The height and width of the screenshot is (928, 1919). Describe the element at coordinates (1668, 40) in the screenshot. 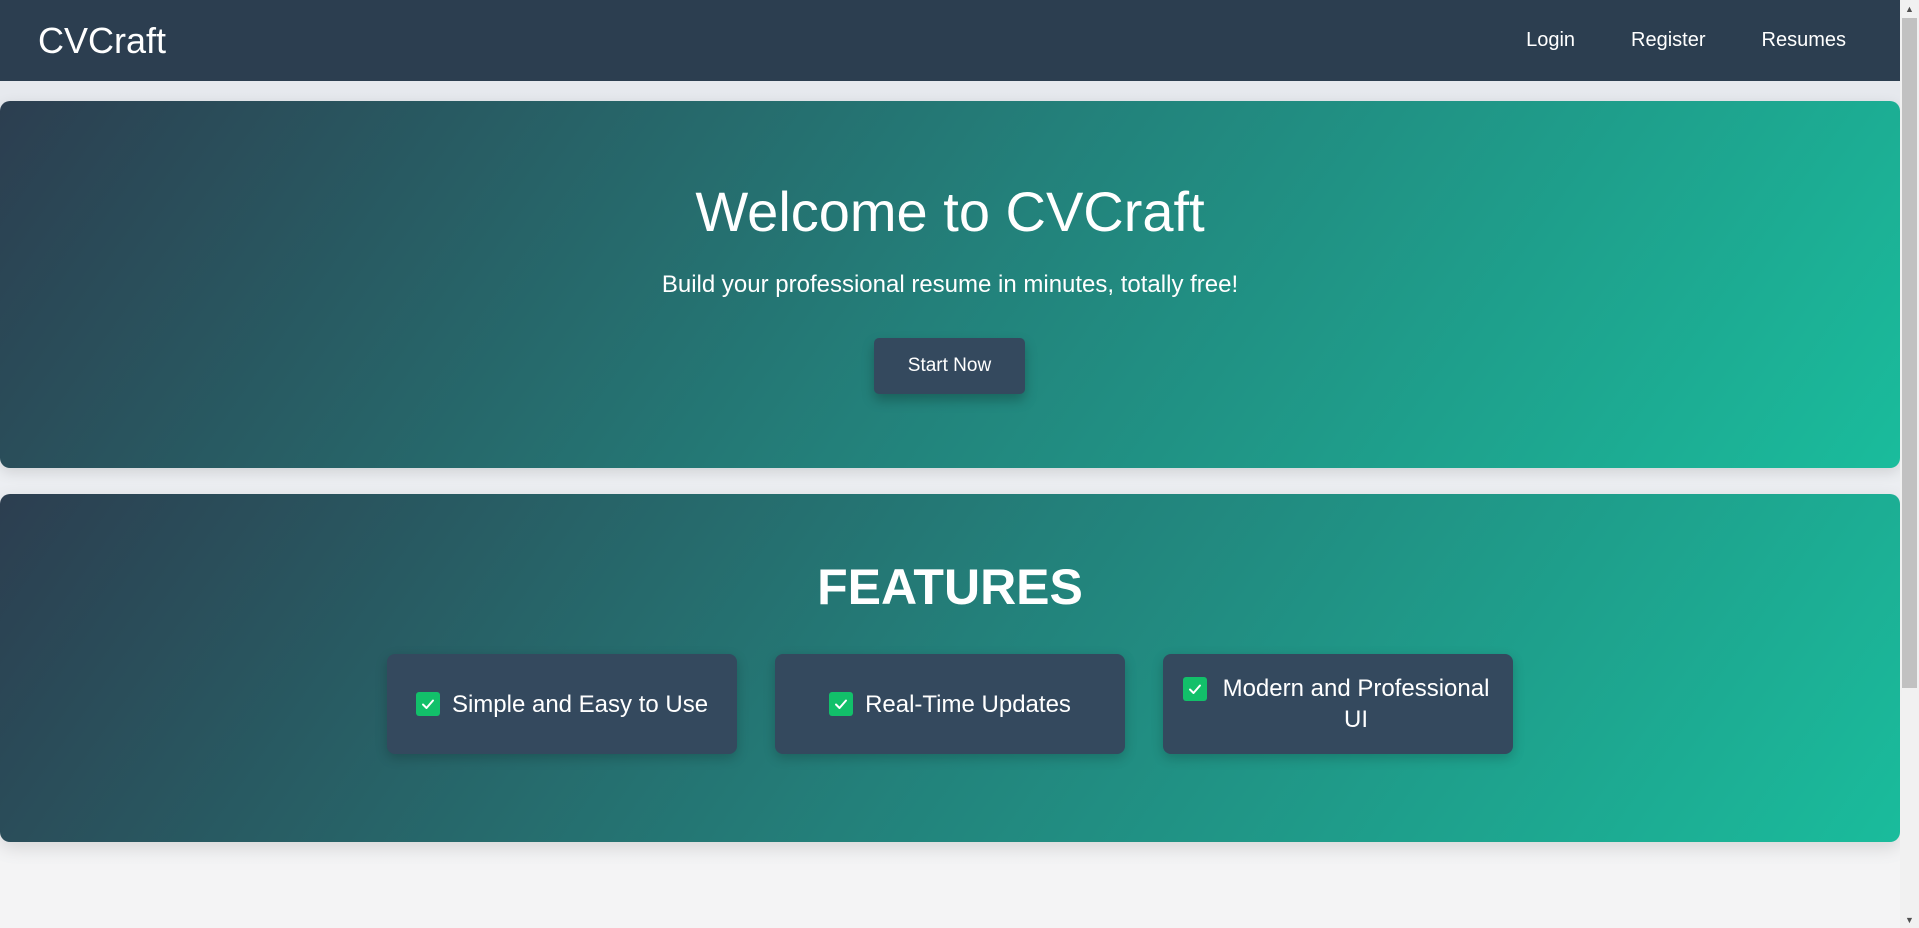

I see `nav-register-link: Register` at that location.